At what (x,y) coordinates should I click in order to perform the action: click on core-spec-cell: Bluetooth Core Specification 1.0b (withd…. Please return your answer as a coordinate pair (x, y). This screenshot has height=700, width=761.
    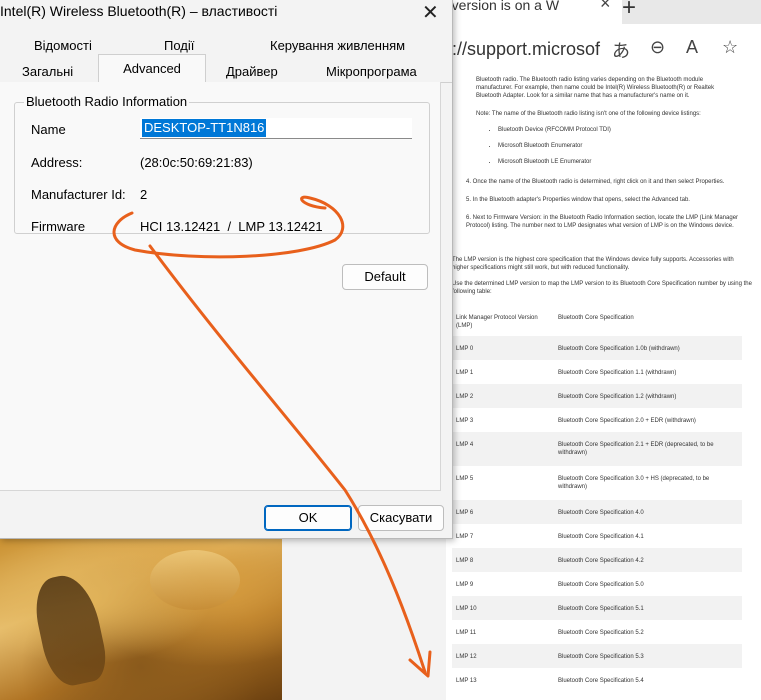
    Looking at the image, I should click on (619, 349).